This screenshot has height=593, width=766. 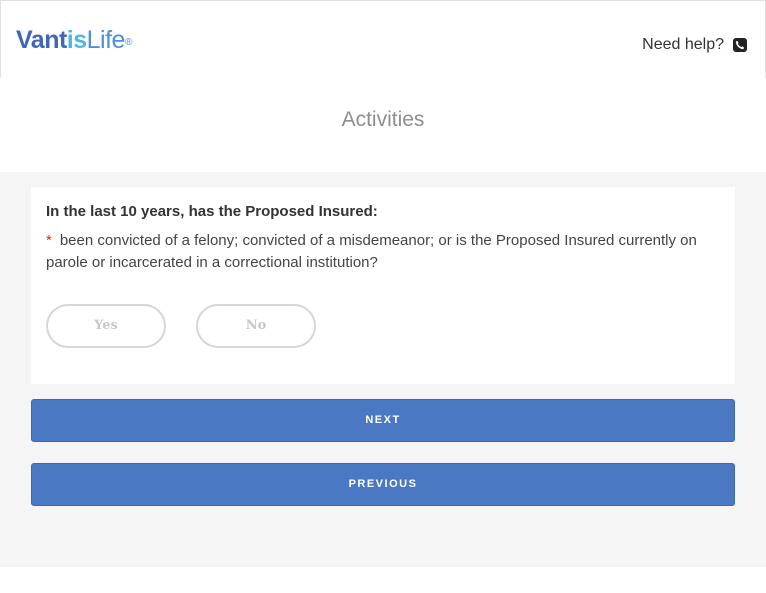 I want to click on need-help-link: Need help?, so click(x=694, y=45).